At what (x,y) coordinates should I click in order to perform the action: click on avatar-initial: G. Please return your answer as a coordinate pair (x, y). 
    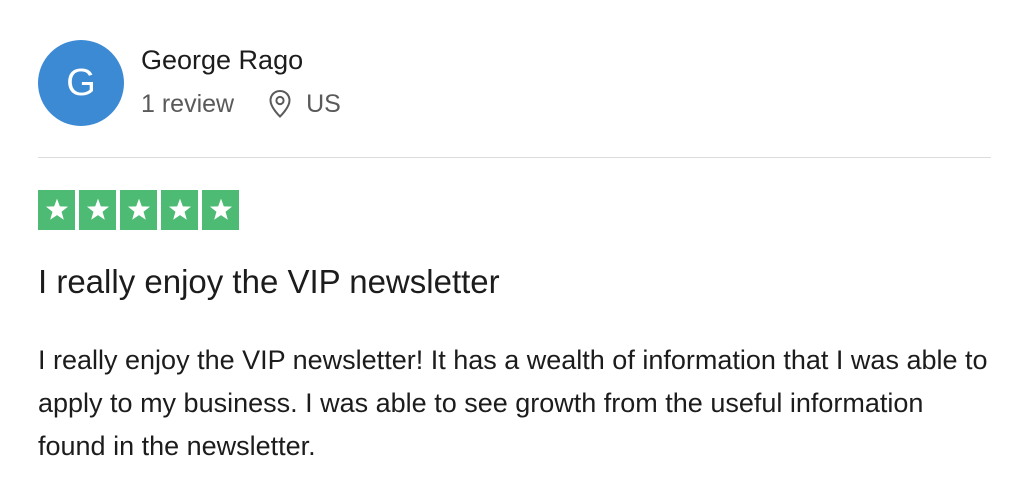
    Looking at the image, I should click on (81, 82).